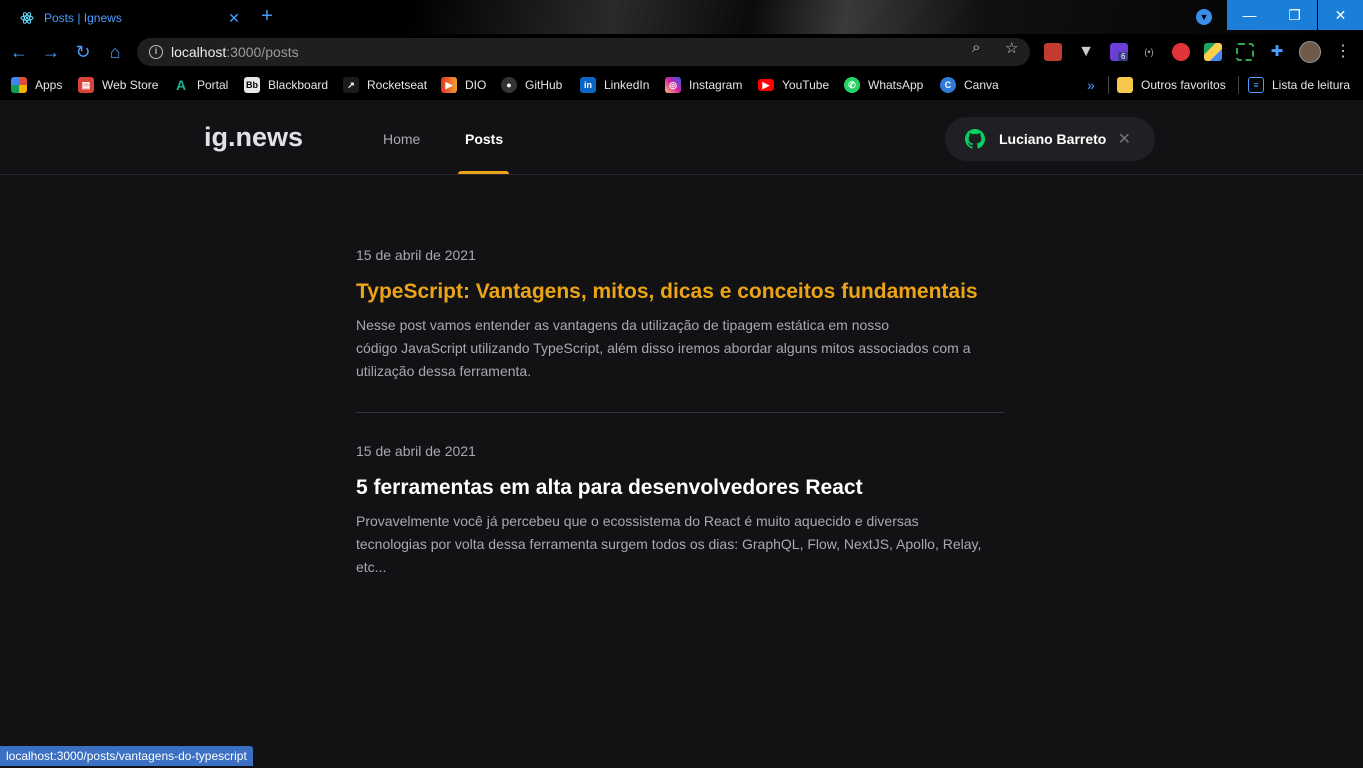 The height and width of the screenshot is (768, 1363). I want to click on bookmark-youtube: ▶ YouTube, so click(793, 85).